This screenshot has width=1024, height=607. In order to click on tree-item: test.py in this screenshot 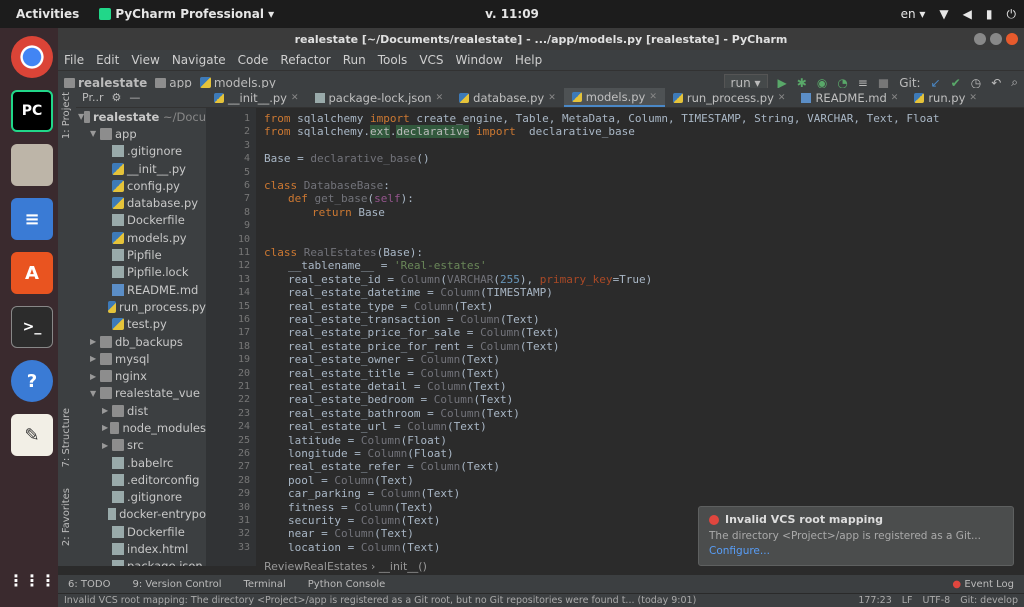, I will do `click(141, 324)`.